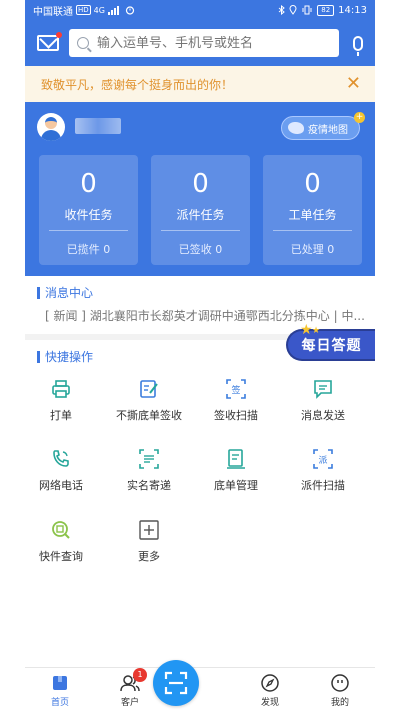  What do you see at coordinates (353, 84) in the screenshot?
I see `close-icon: ✕` at bounding box center [353, 84].